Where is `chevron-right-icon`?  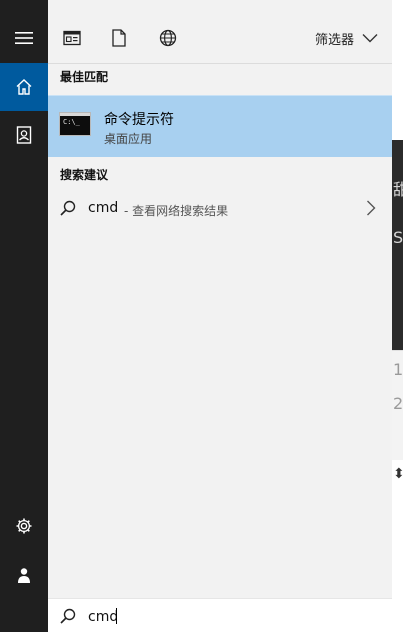
chevron-right-icon is located at coordinates (371, 208).